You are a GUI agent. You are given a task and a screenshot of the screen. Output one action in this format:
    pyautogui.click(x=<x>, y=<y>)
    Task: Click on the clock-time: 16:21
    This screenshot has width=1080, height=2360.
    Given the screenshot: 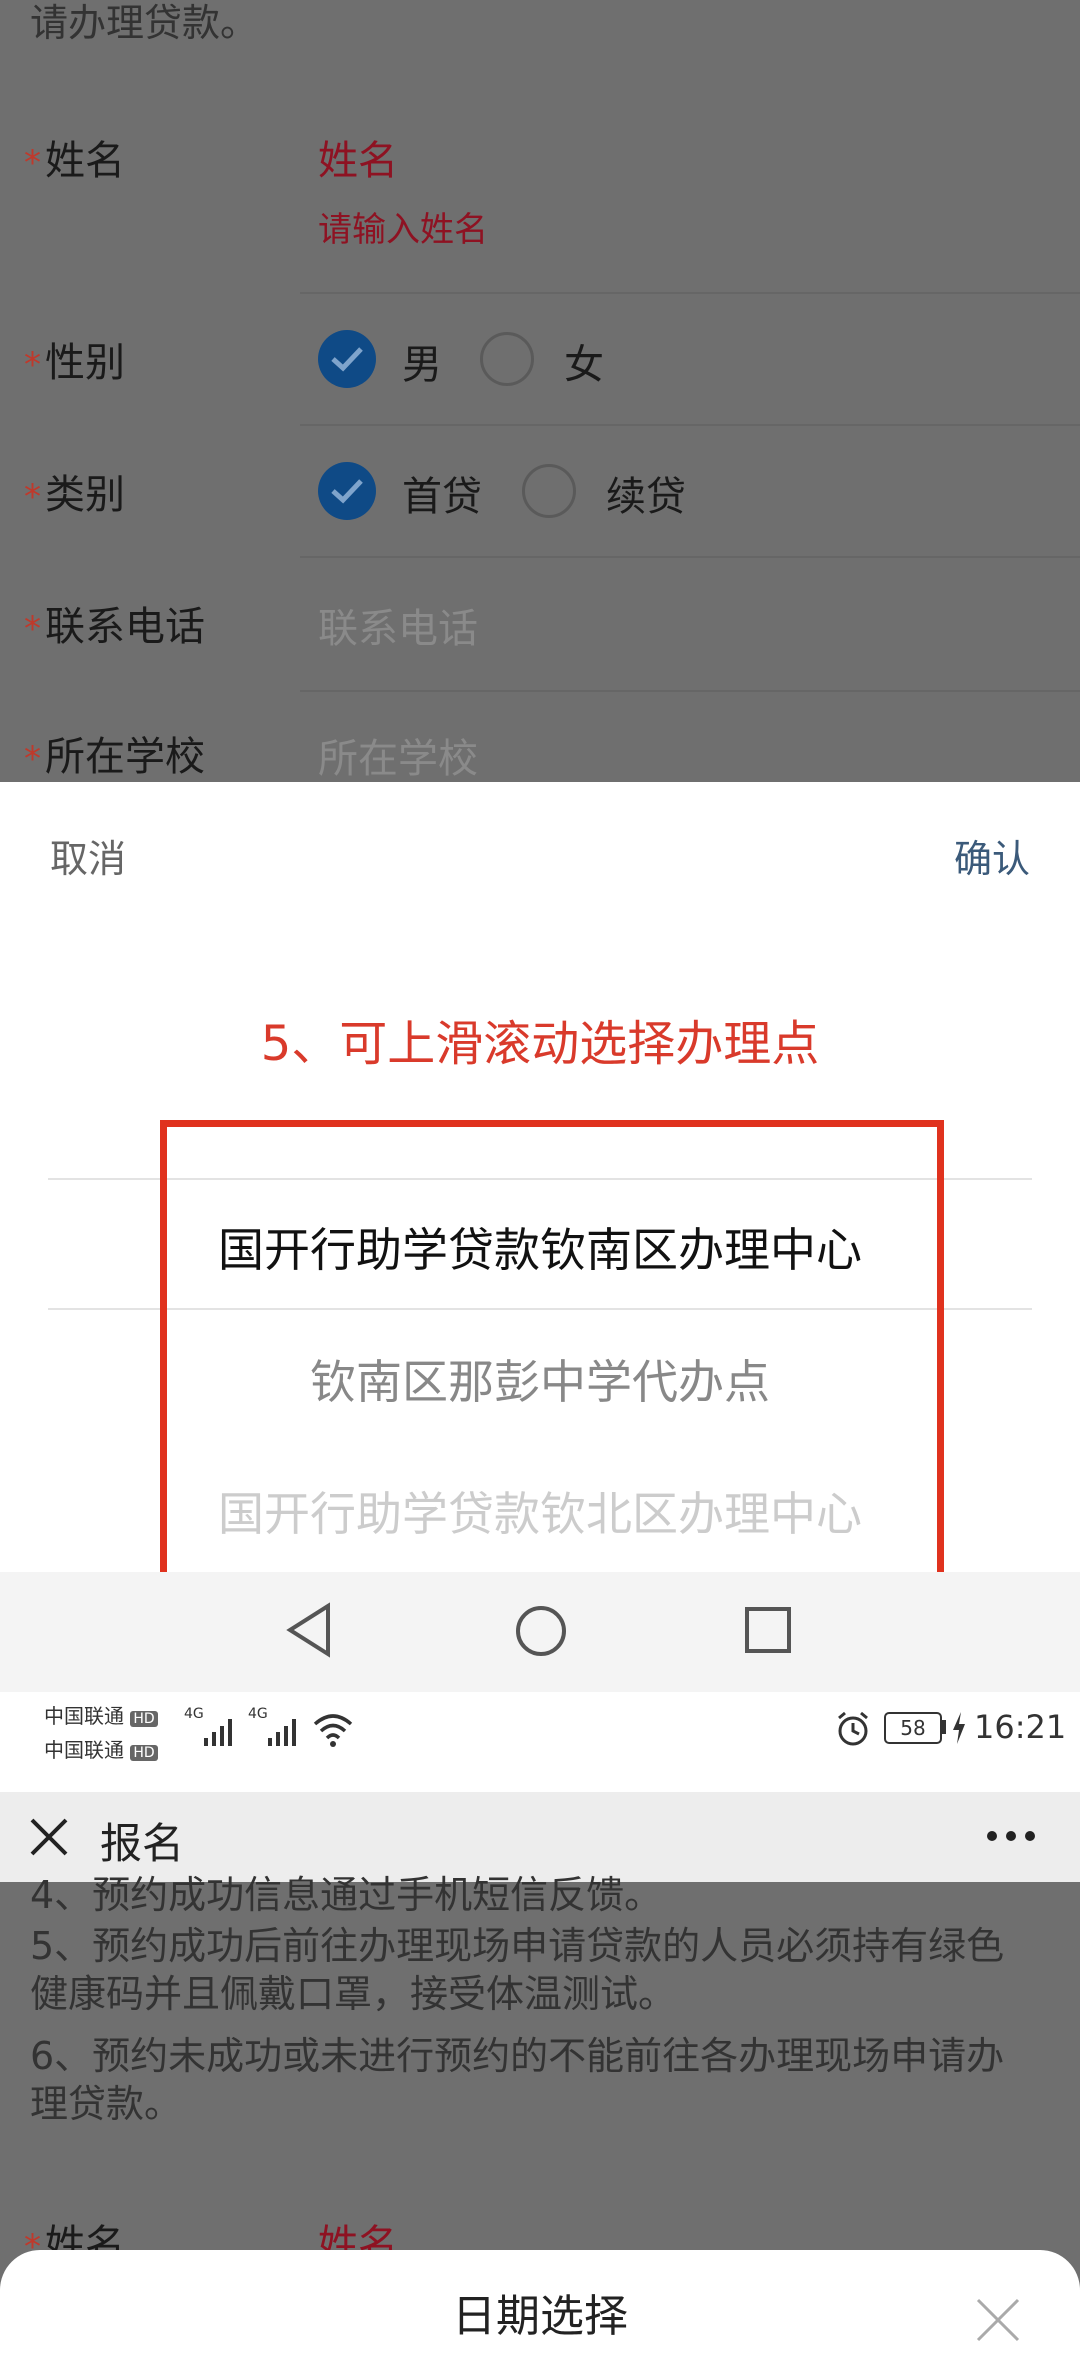 What is the action you would take?
    pyautogui.click(x=1020, y=1727)
    